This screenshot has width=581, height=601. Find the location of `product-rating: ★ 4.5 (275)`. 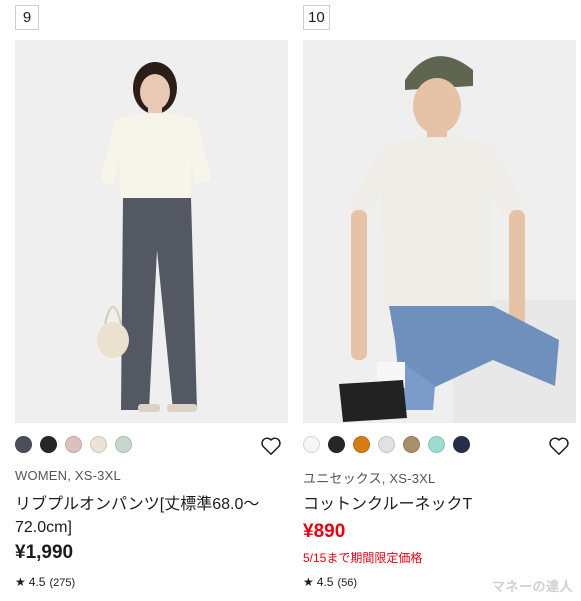

product-rating: ★ 4.5 (275) is located at coordinates (45, 582).